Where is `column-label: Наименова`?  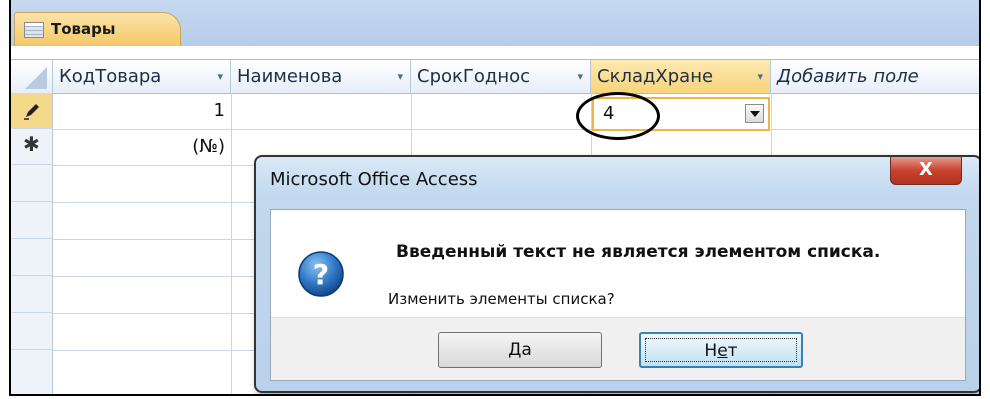
column-label: Наименова is located at coordinates (290, 76).